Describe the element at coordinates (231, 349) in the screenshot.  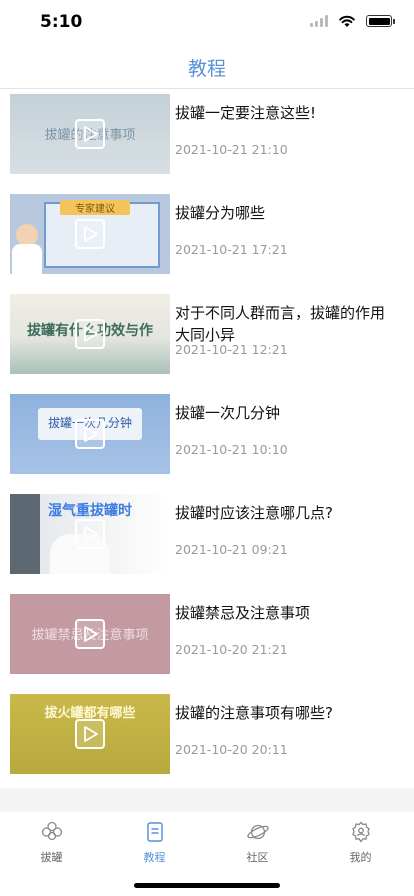
I see `video-date: 2021-10-21 12:21` at that location.